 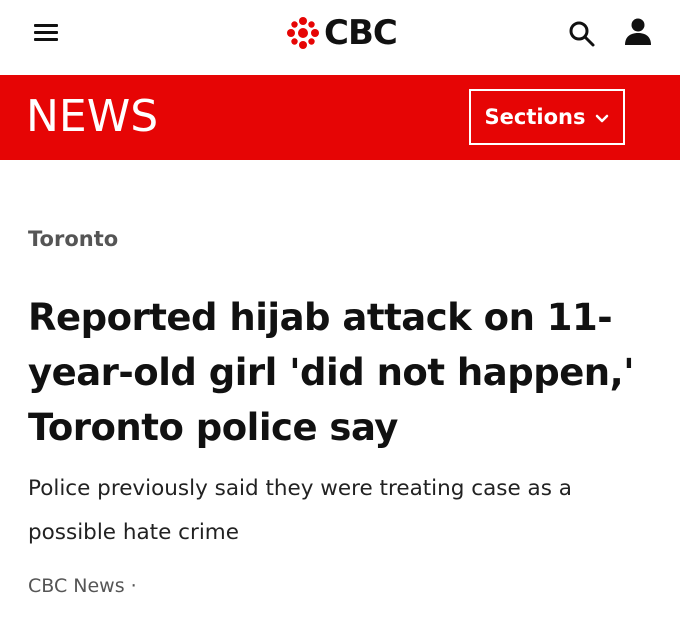 I want to click on news-title: NEWS, so click(x=92, y=117).